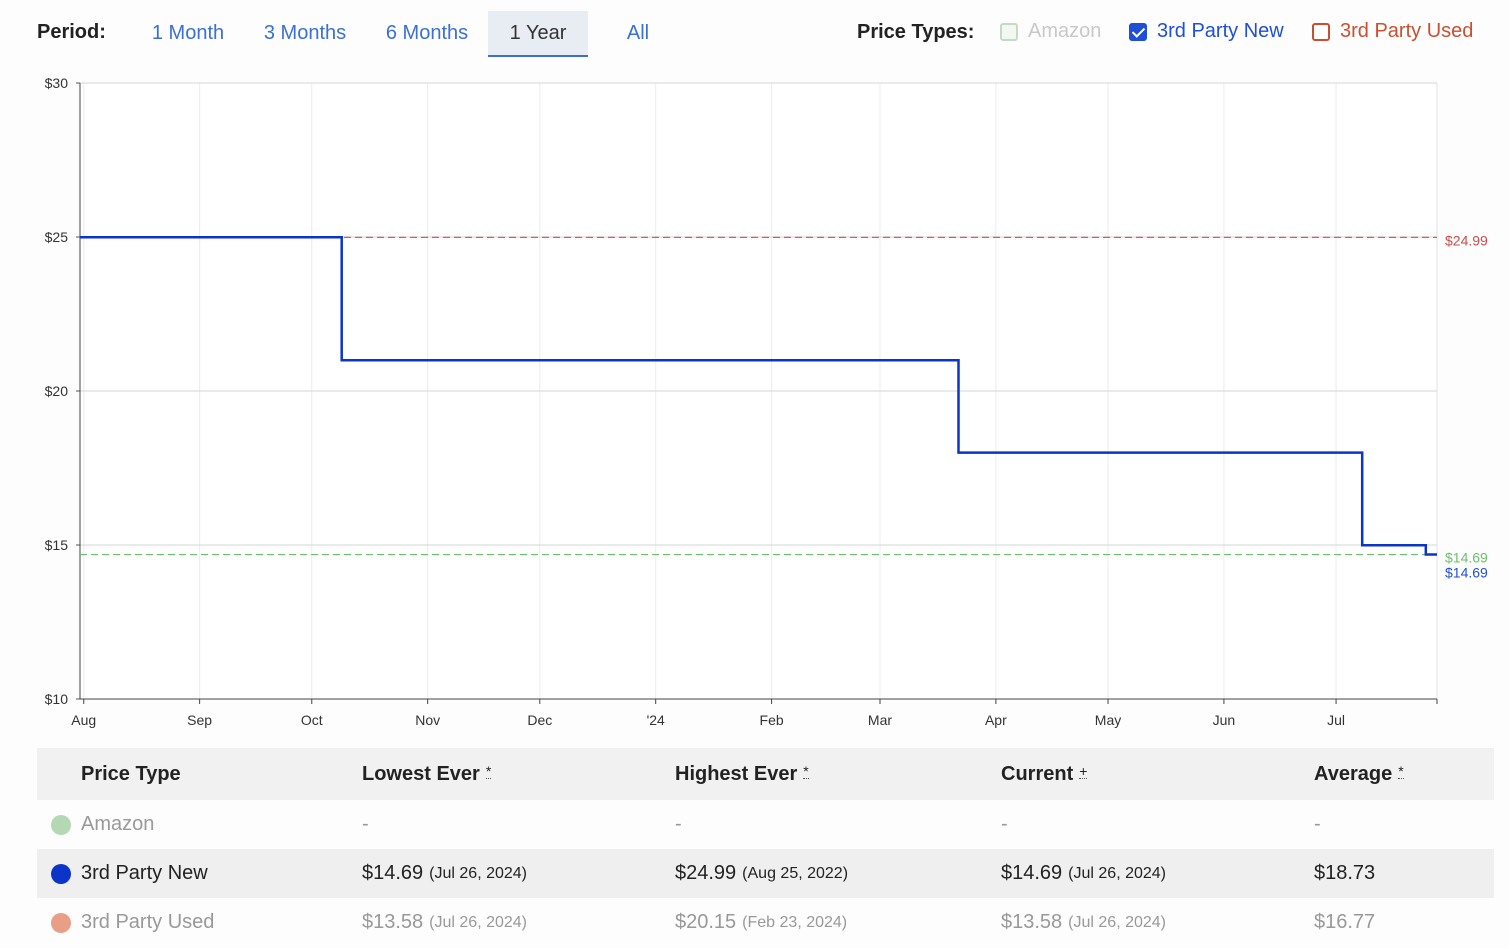  I want to click on header-current: Current +, so click(1044, 774).